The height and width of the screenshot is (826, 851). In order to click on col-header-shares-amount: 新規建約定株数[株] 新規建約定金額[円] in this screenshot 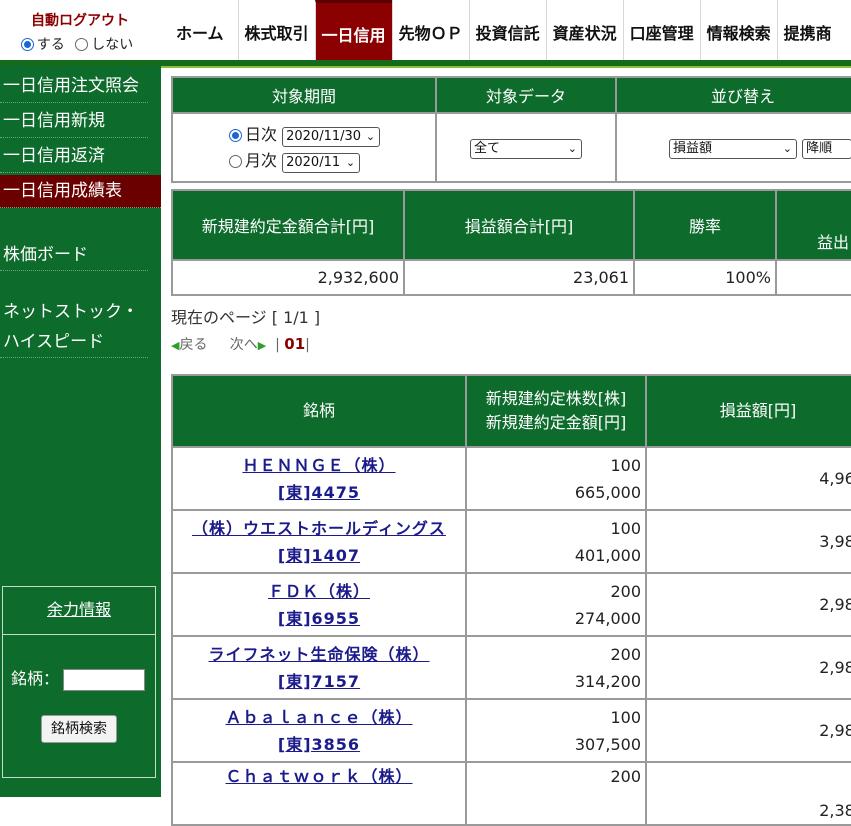, I will do `click(556, 411)`.